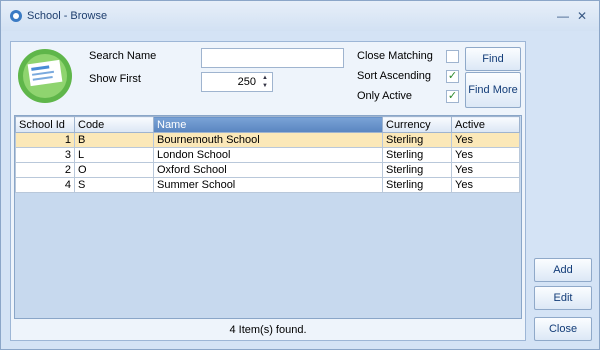  What do you see at coordinates (268, 330) in the screenshot?
I see `status-text: 4 Item(s) found.` at bounding box center [268, 330].